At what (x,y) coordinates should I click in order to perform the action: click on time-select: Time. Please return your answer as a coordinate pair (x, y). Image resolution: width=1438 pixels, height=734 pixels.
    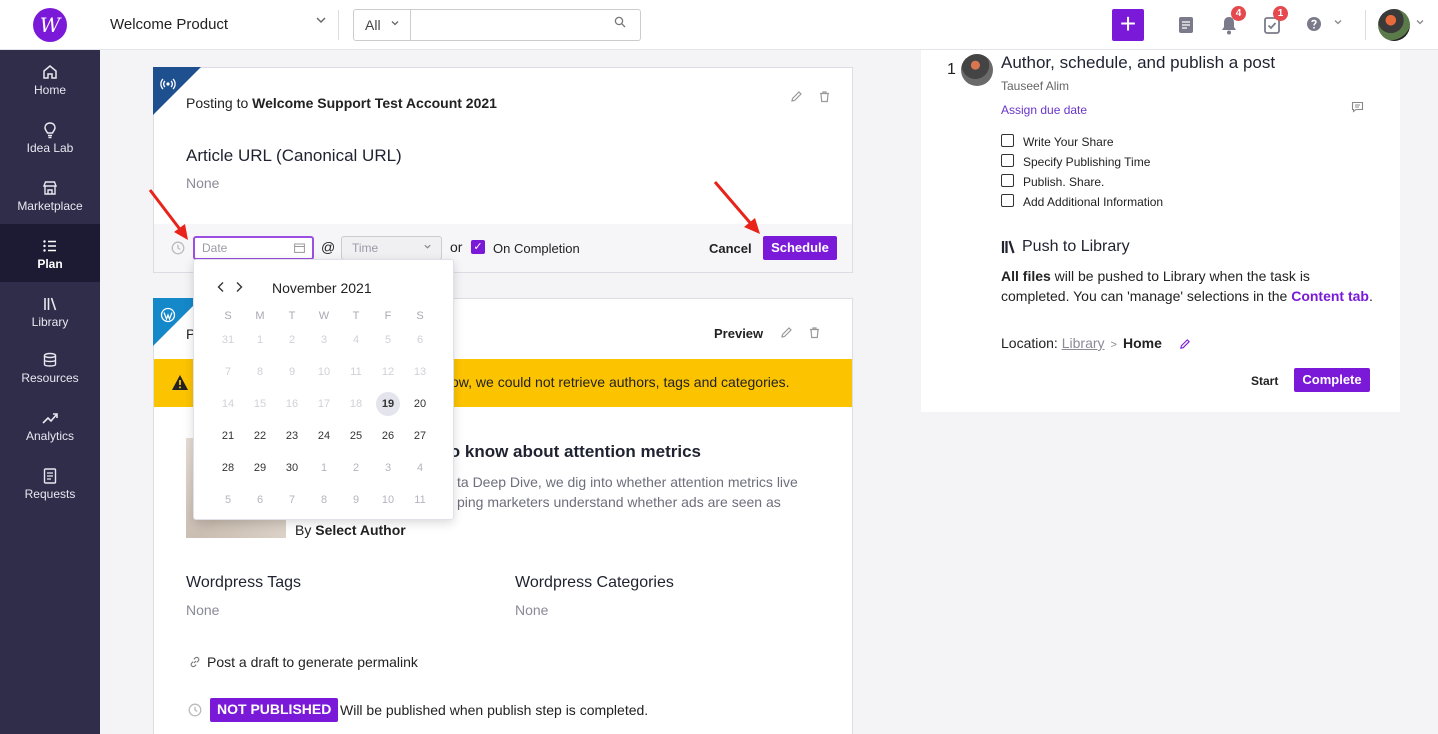
    Looking at the image, I should click on (391, 248).